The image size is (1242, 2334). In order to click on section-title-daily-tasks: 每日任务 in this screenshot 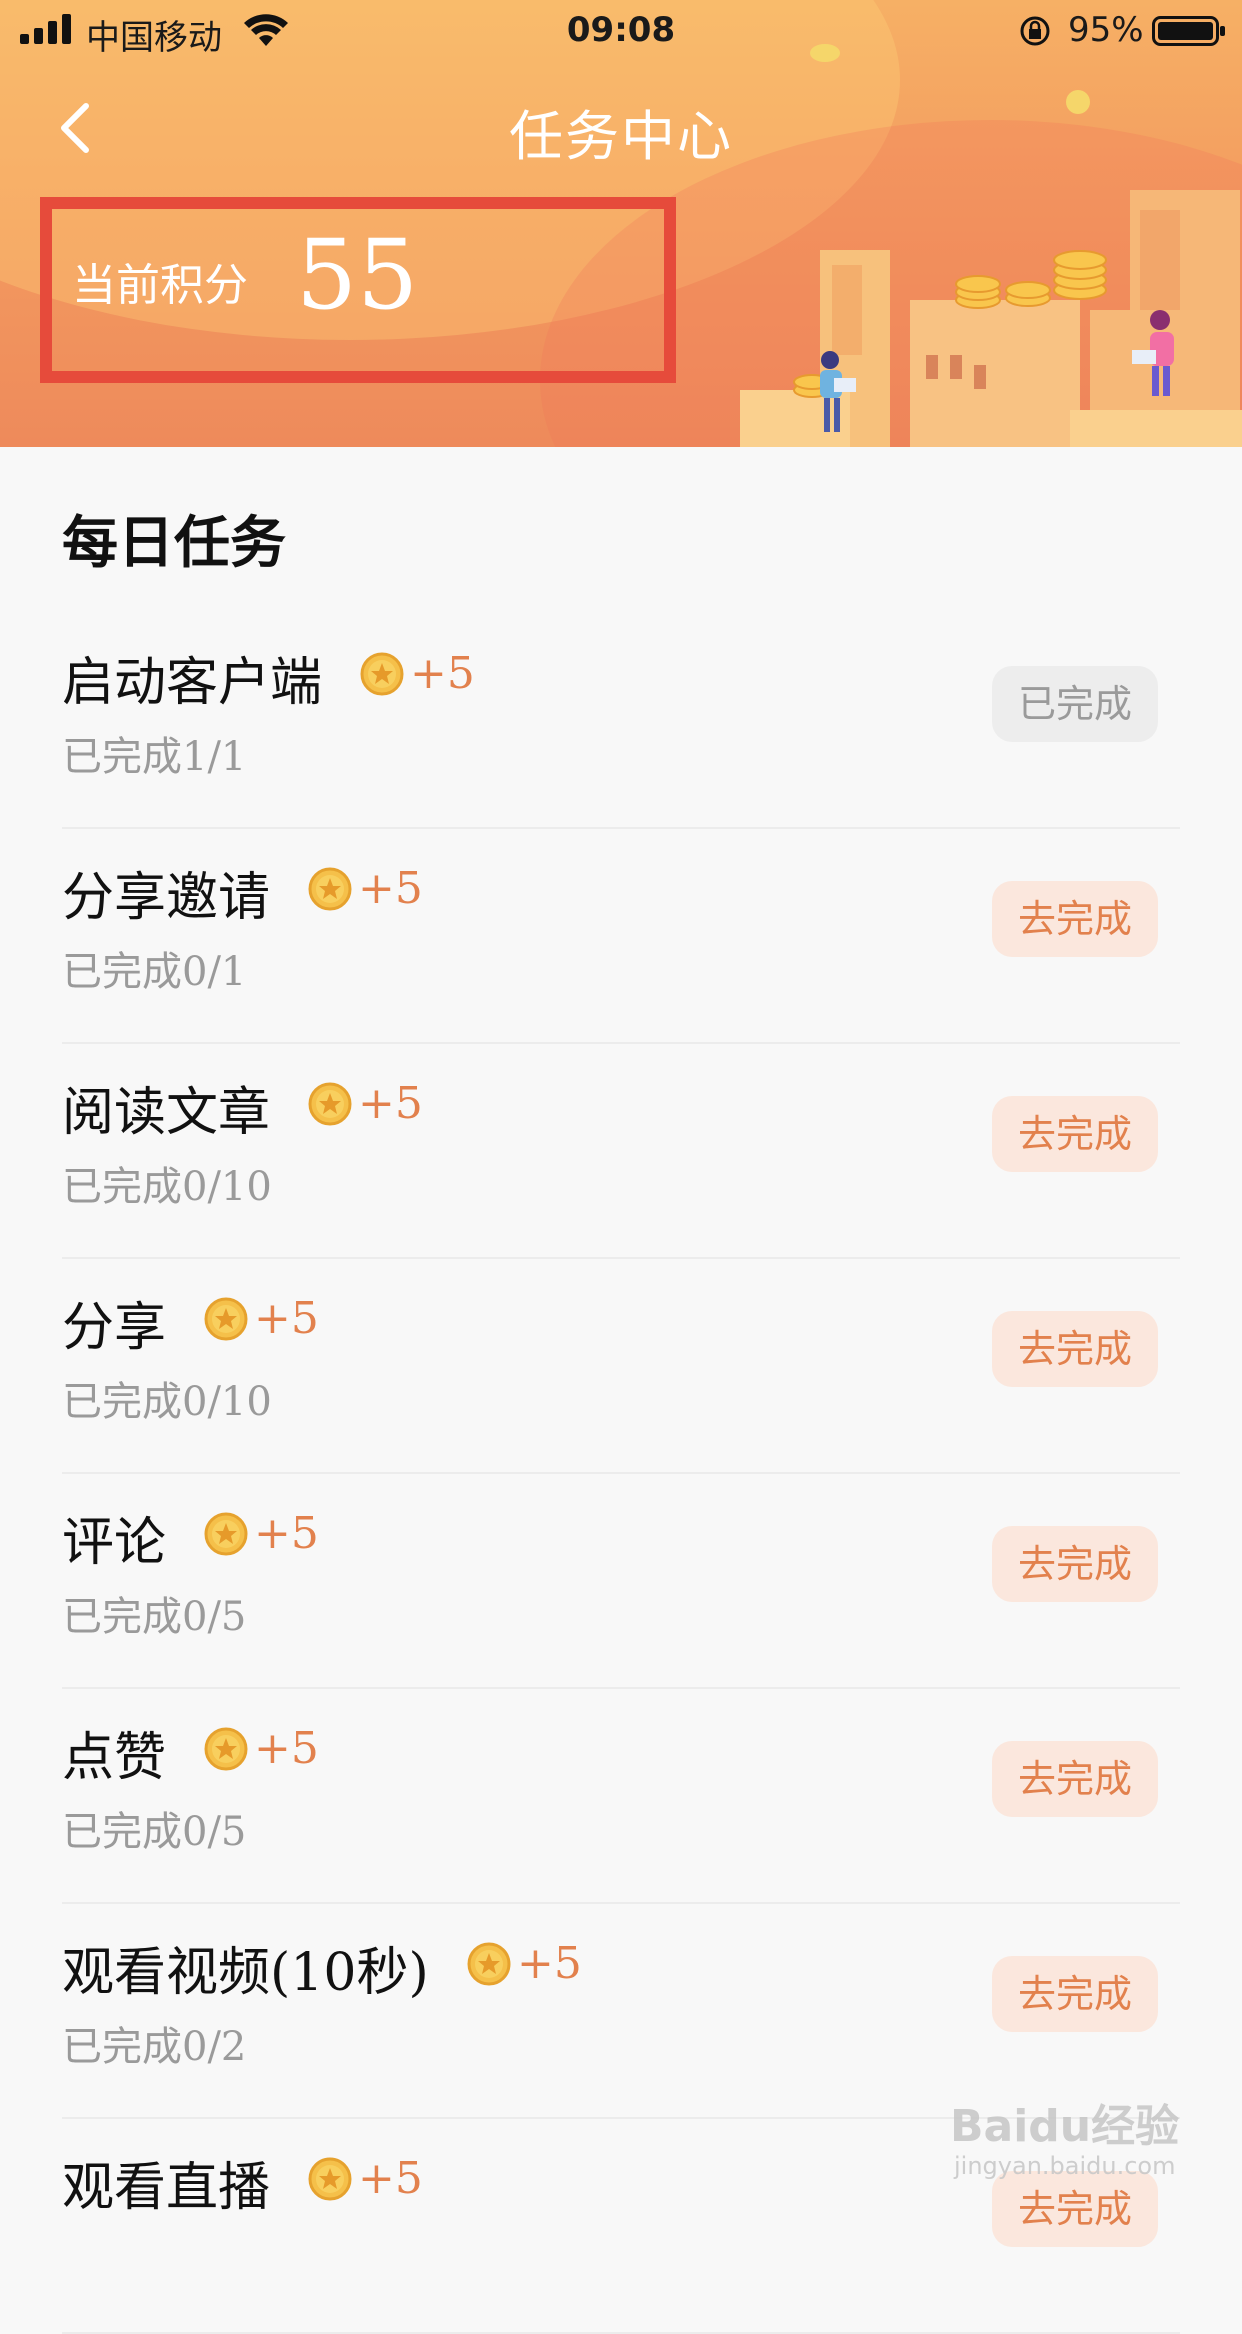, I will do `click(174, 543)`.